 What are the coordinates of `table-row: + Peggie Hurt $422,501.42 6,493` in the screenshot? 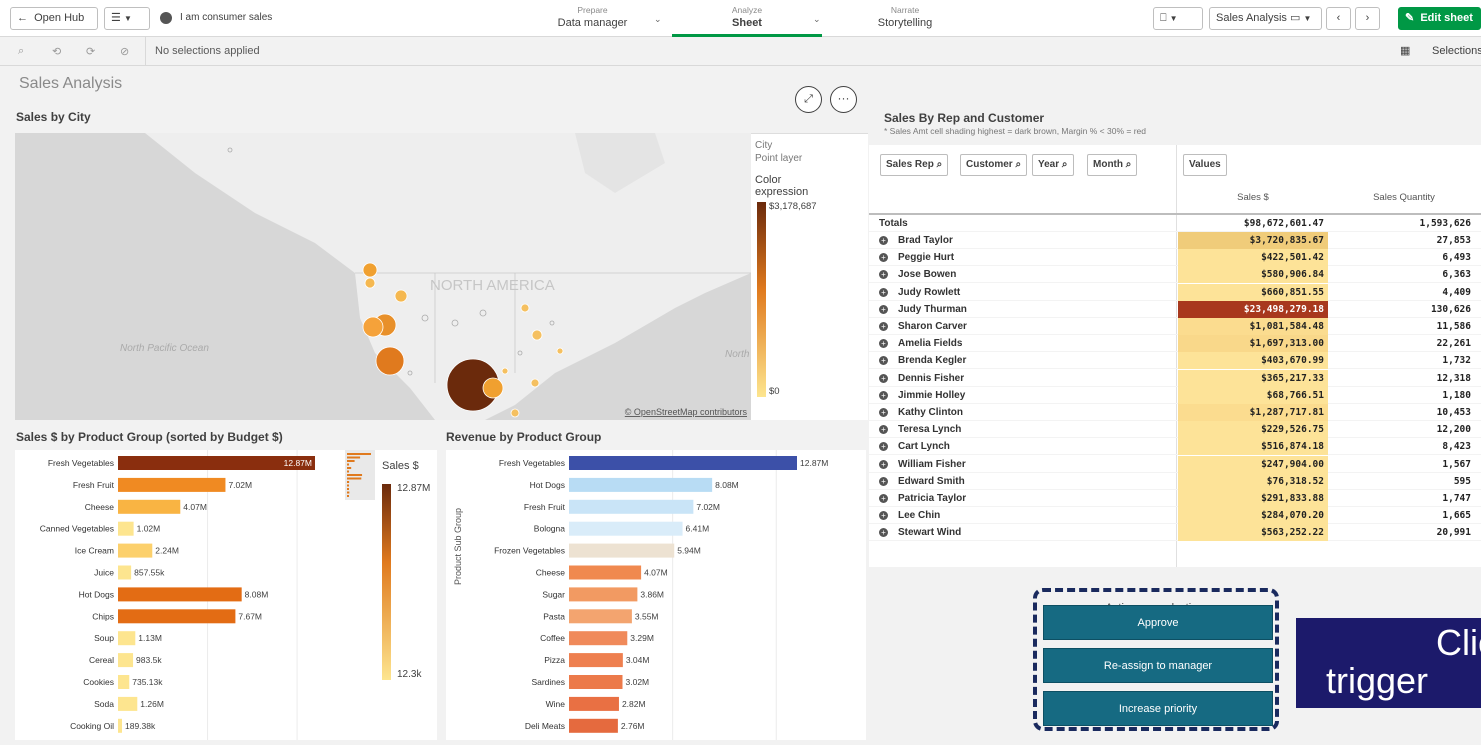 It's located at (1175, 258).